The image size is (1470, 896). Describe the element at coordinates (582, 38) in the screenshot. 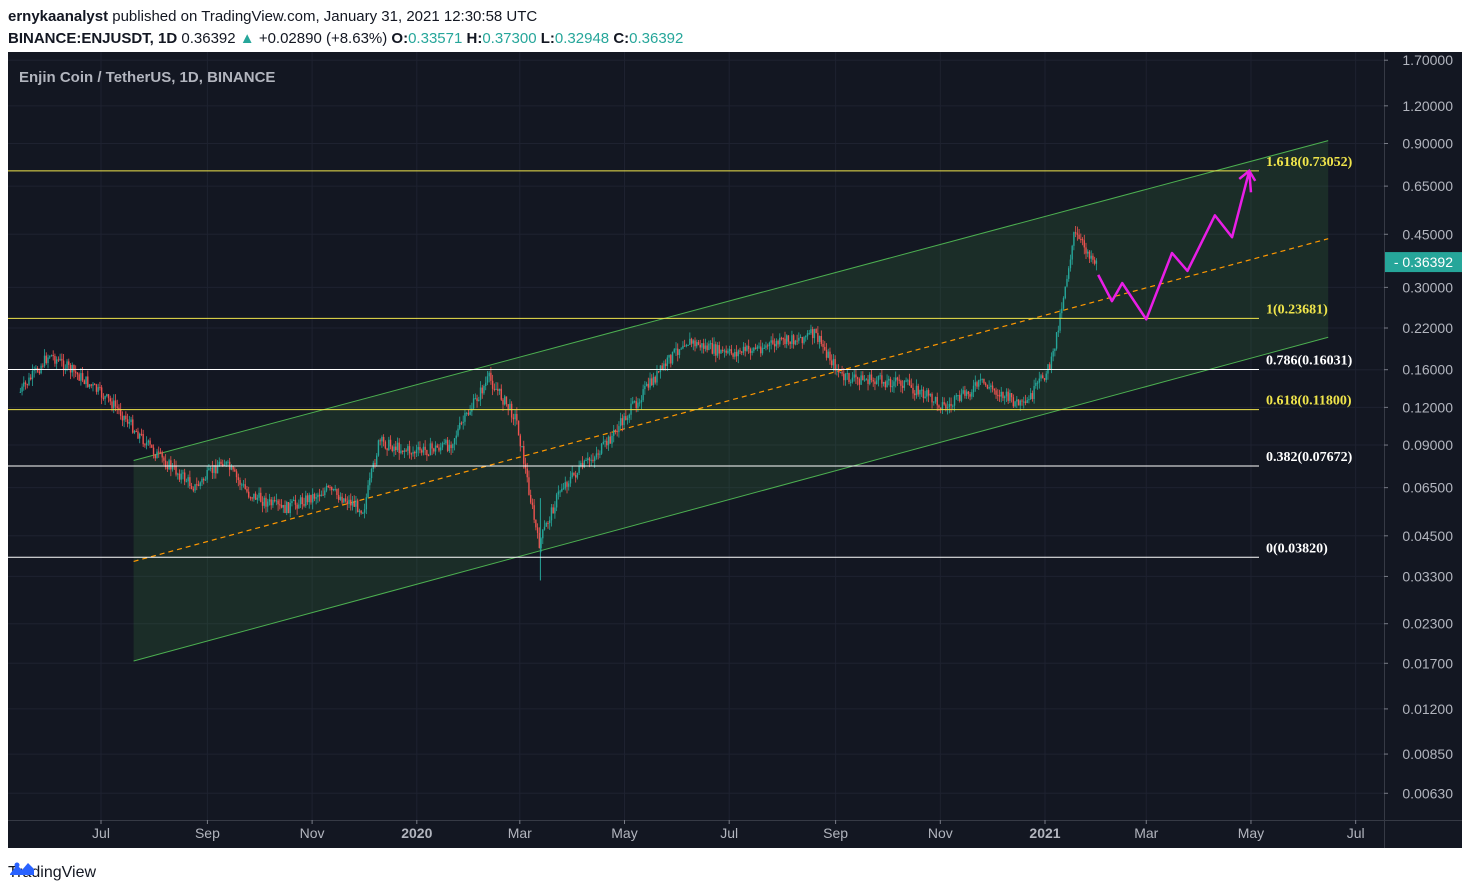

I see `low-value: 0.32948` at that location.